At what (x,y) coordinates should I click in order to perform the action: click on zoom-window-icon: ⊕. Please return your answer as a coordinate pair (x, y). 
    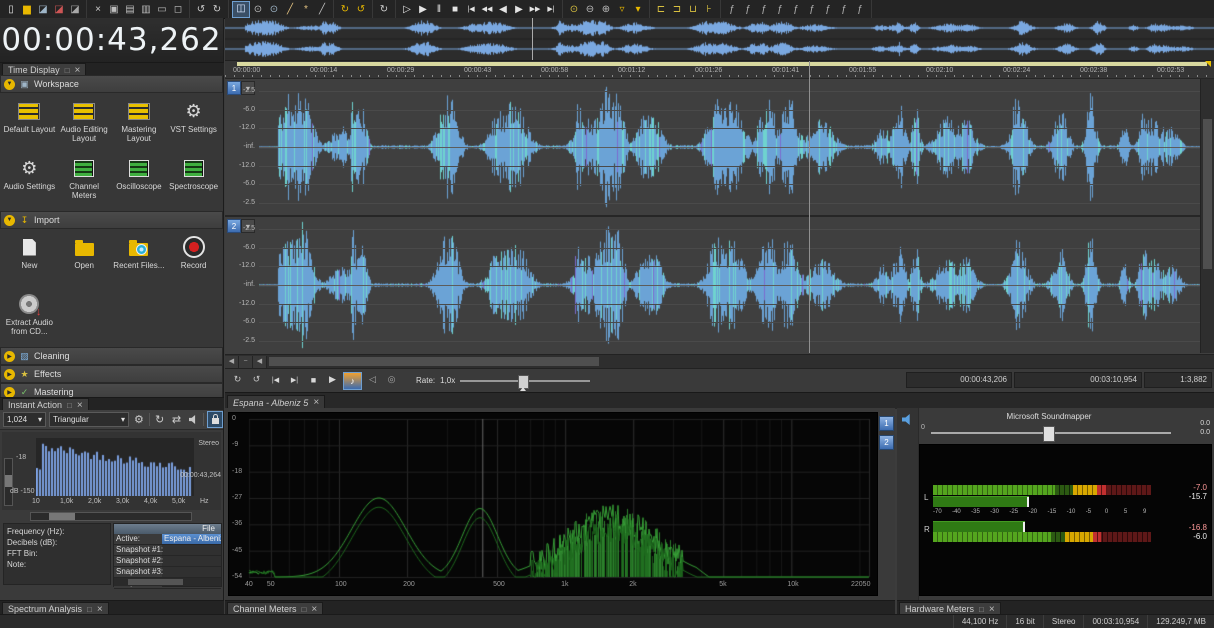
    Looking at the image, I should click on (606, 9).